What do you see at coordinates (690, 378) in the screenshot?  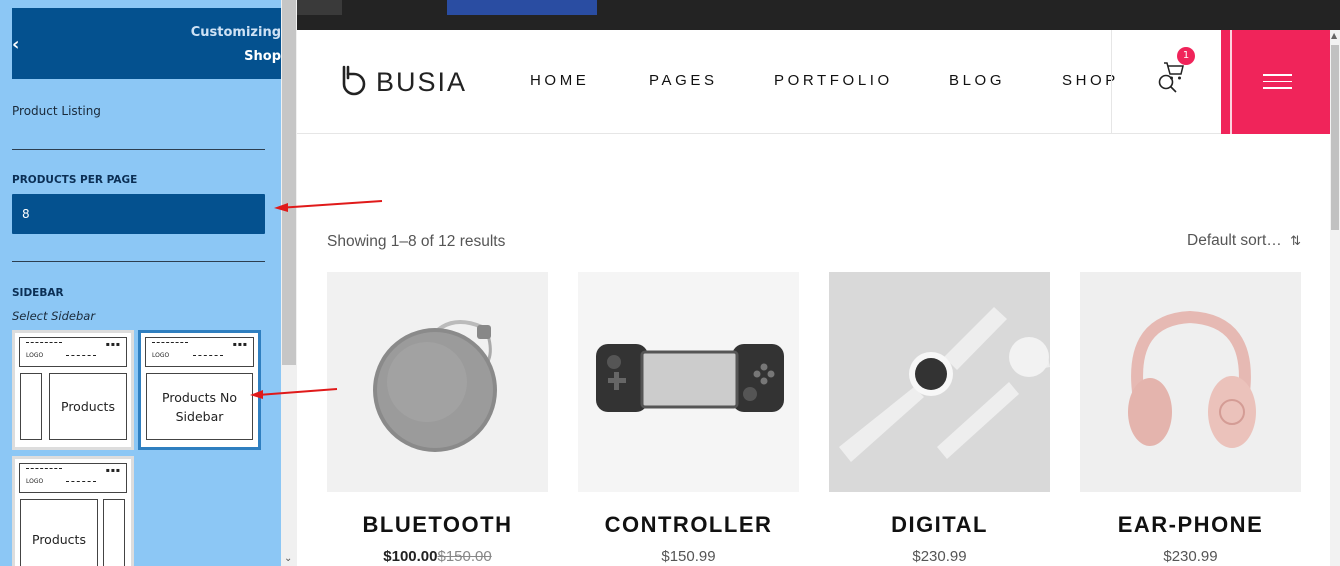 I see `controller-image` at bounding box center [690, 378].